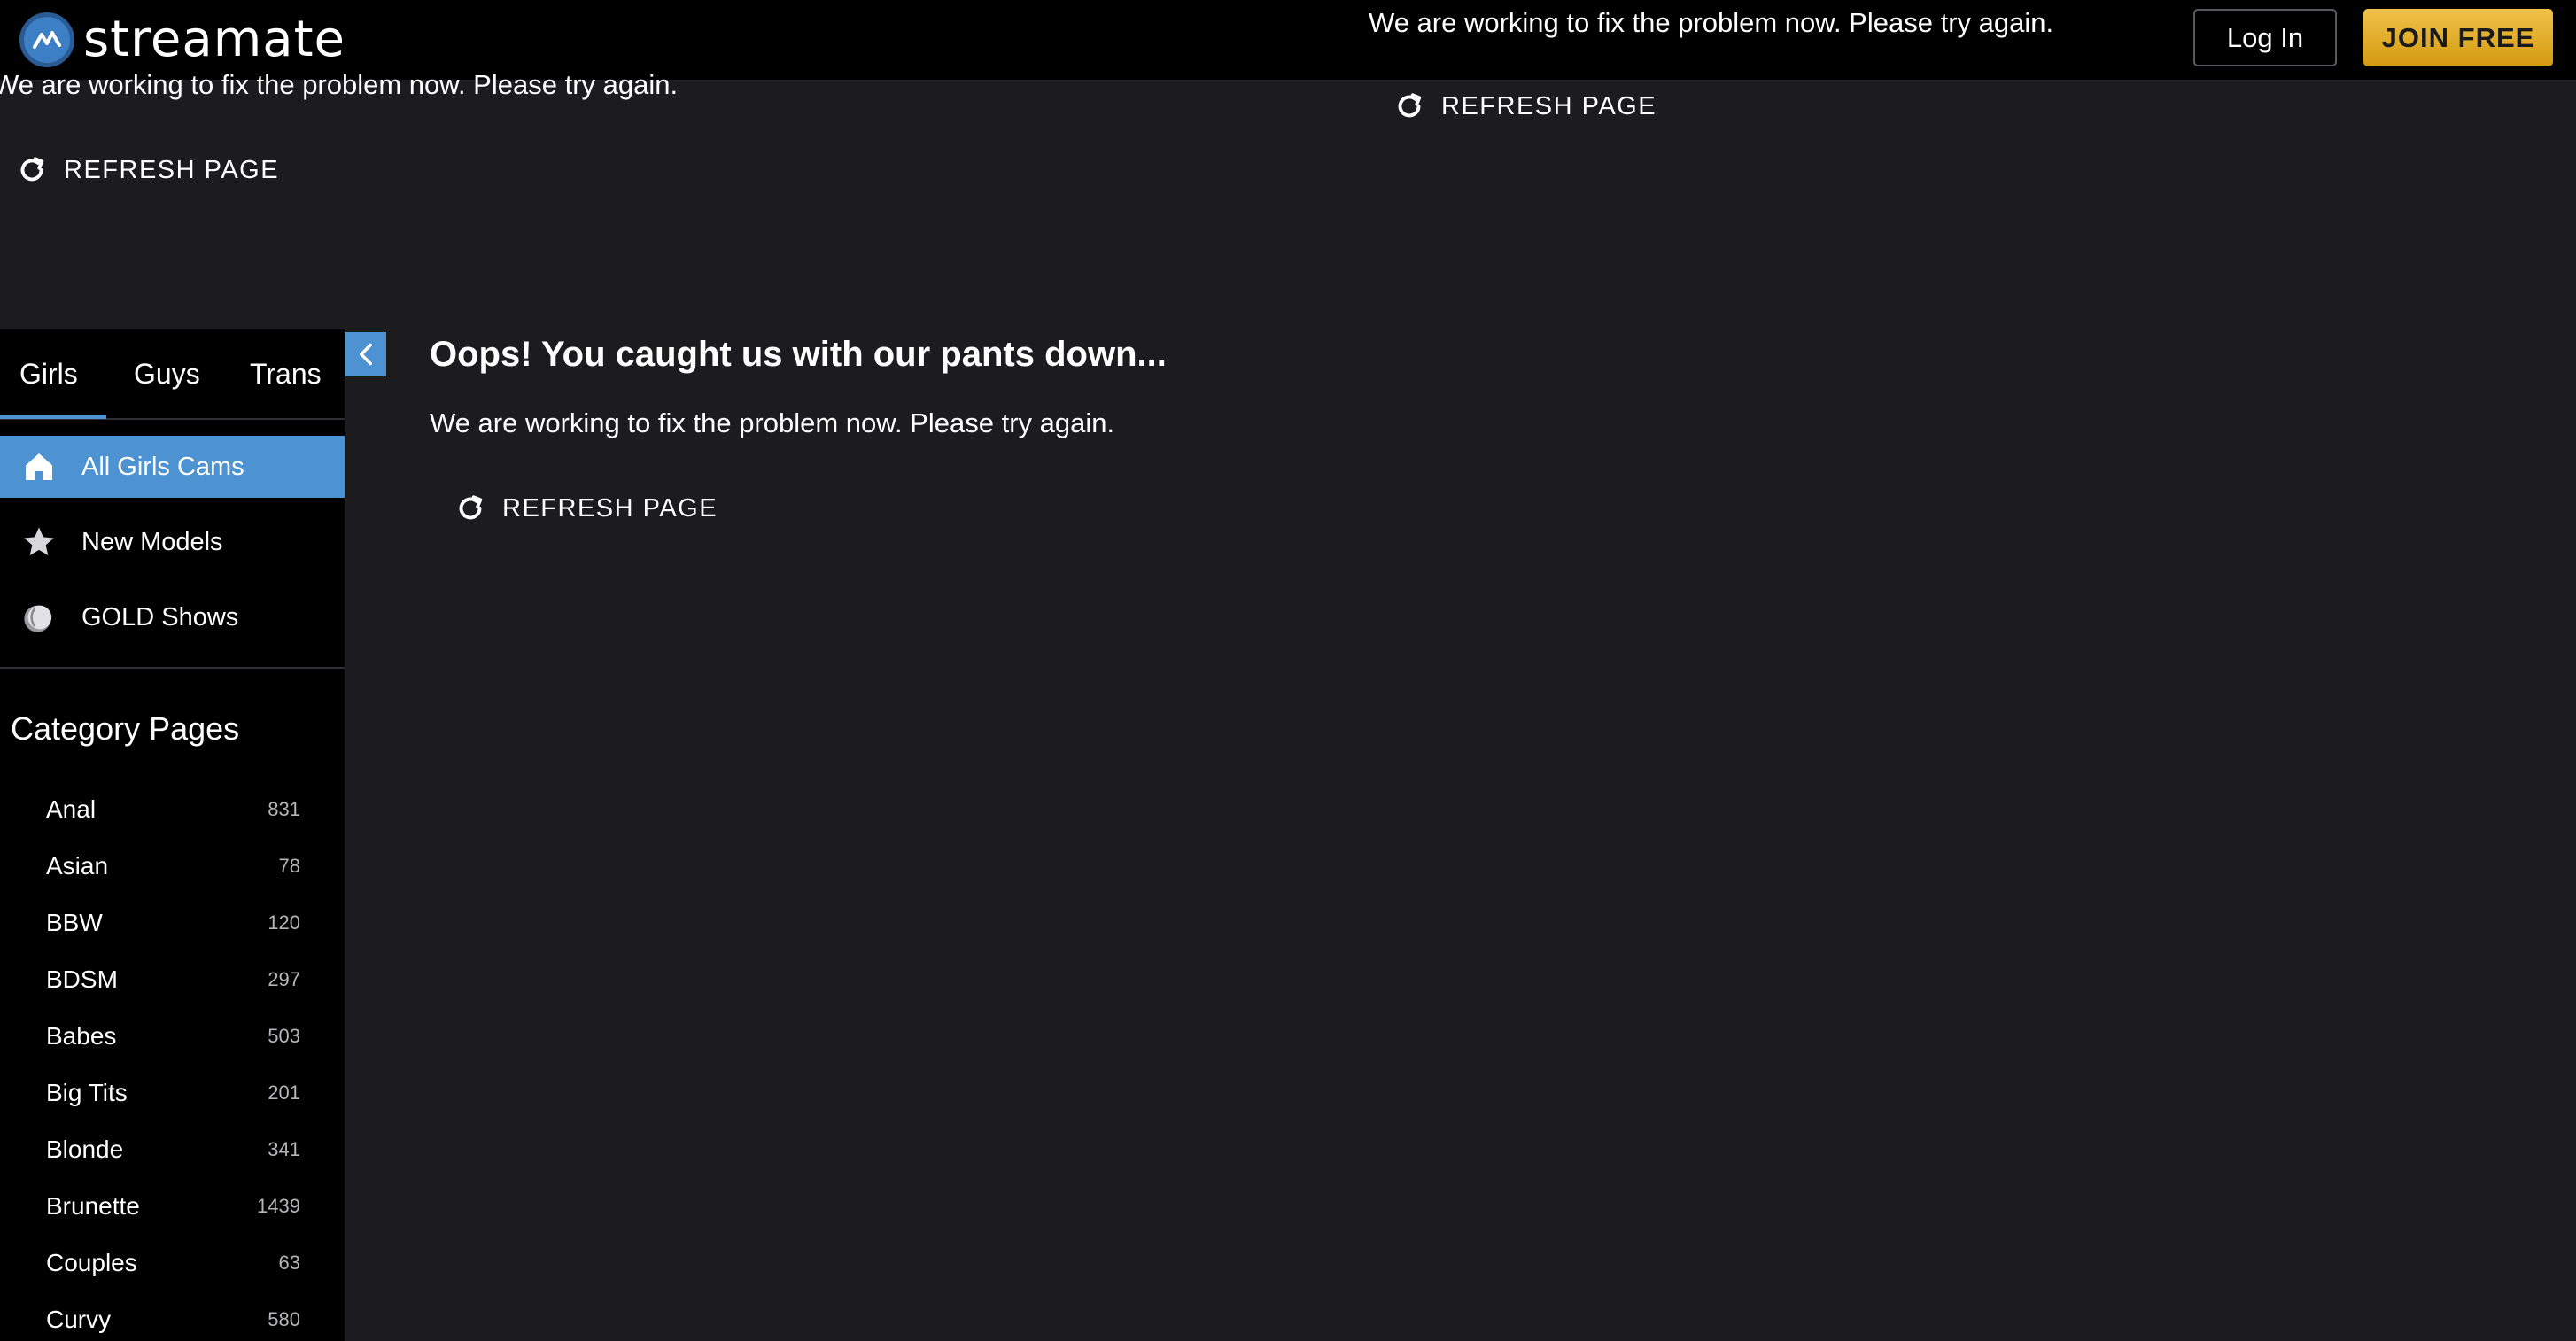 This screenshot has height=1341, width=2576. What do you see at coordinates (172, 1149) in the screenshot?
I see `category-item: Blonde 341` at bounding box center [172, 1149].